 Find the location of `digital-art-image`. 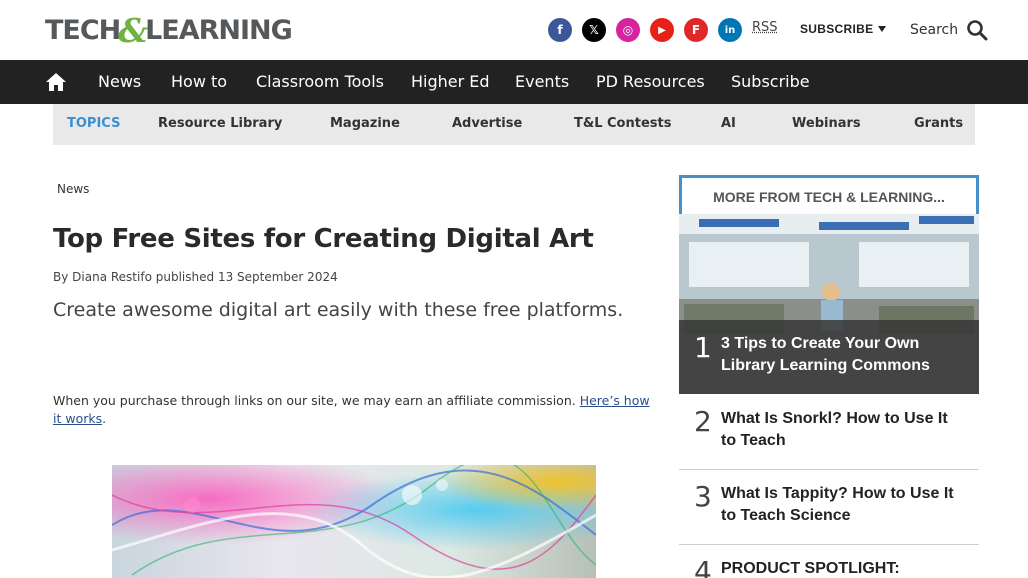

digital-art-image is located at coordinates (354, 521).